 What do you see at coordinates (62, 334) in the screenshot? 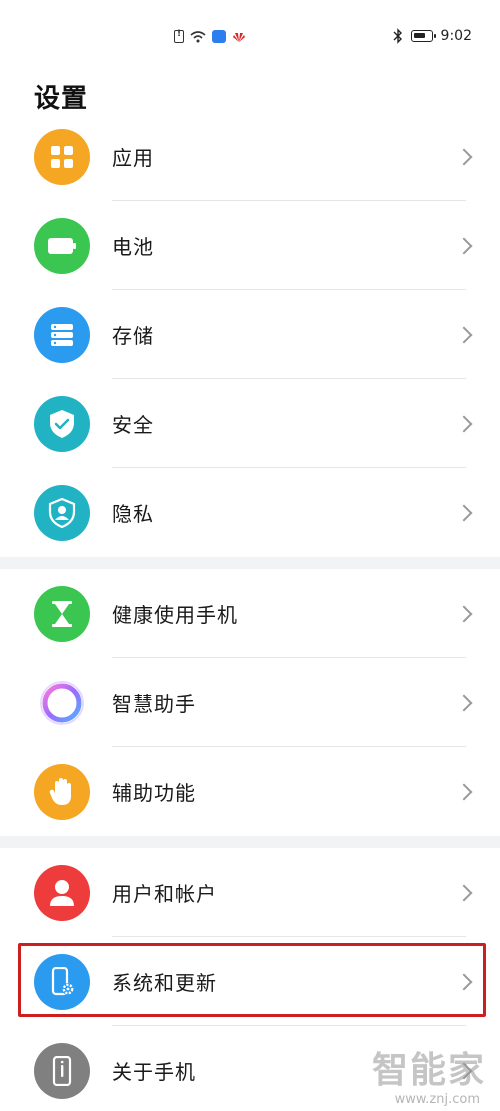
I see `storage-icon` at bounding box center [62, 334].